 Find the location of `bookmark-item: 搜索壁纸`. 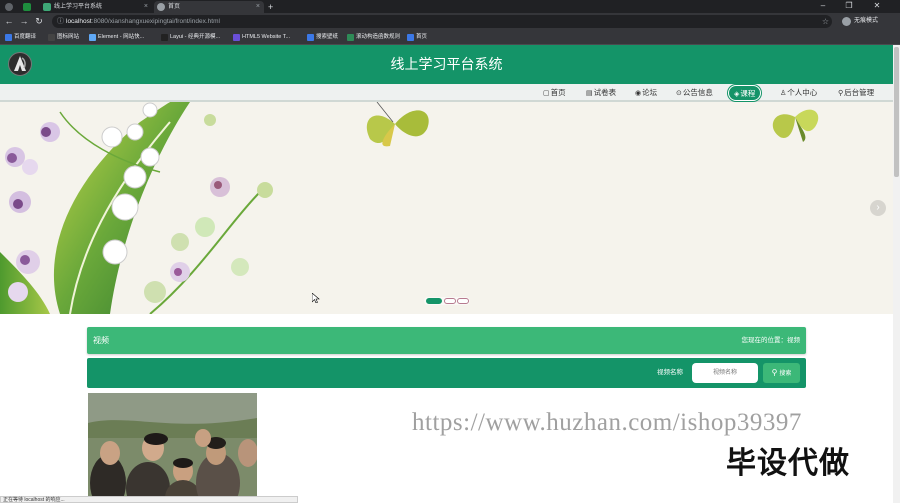

bookmark-item: 搜索壁纸 is located at coordinates (322, 37).